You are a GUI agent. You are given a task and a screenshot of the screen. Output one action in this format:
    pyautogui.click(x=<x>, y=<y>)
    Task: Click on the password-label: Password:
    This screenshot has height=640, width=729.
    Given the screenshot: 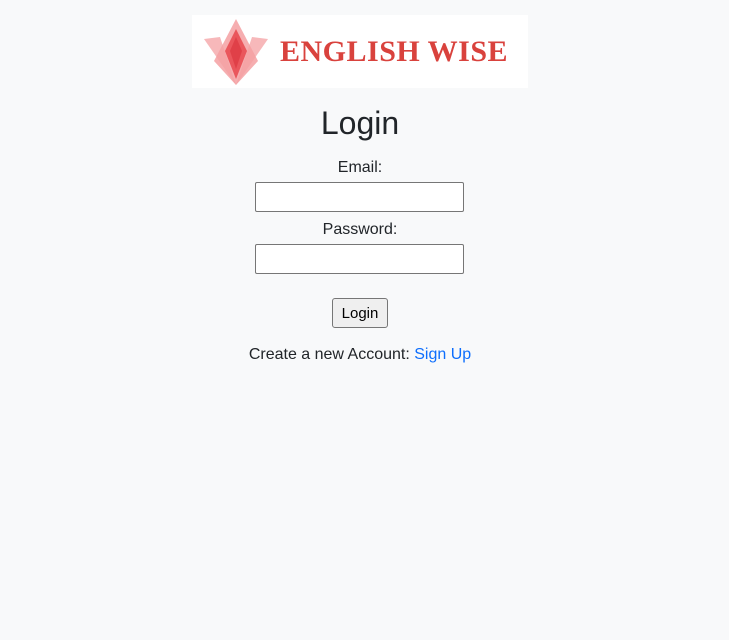 What is the action you would take?
    pyautogui.click(x=360, y=229)
    